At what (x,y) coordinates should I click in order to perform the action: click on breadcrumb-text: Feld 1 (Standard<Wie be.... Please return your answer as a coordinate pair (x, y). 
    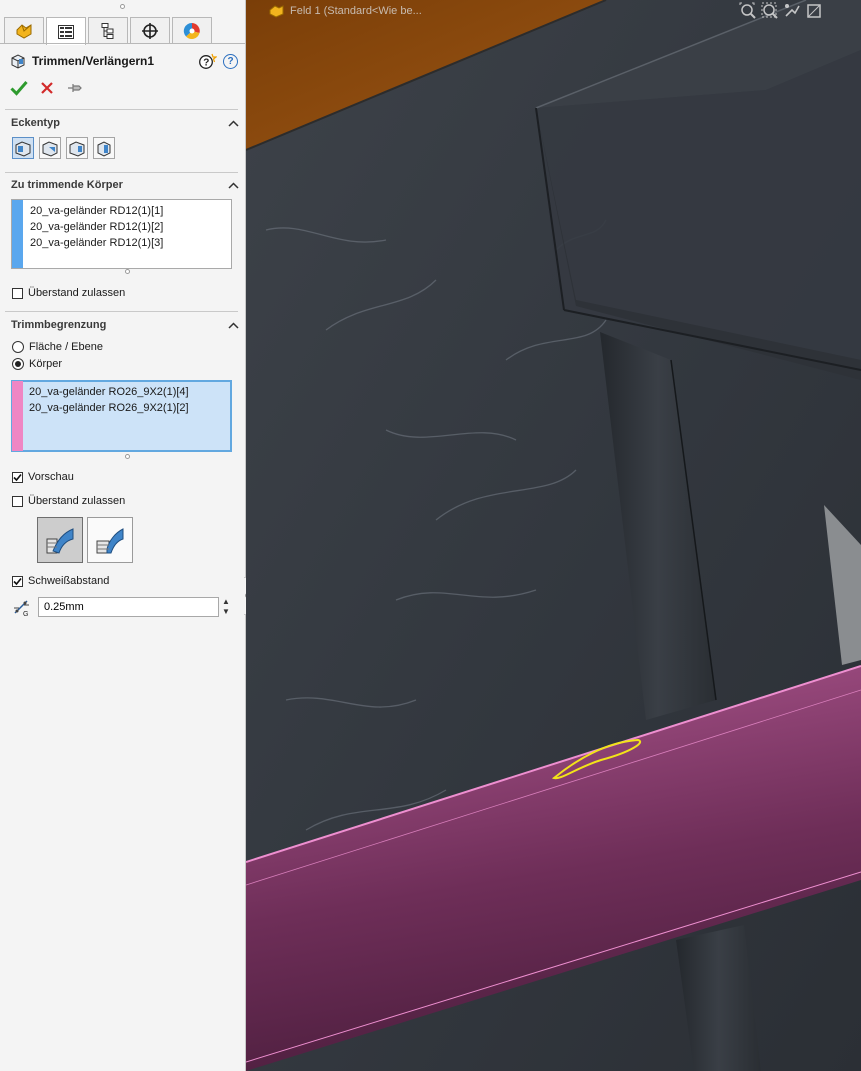
    Looking at the image, I should click on (356, 11).